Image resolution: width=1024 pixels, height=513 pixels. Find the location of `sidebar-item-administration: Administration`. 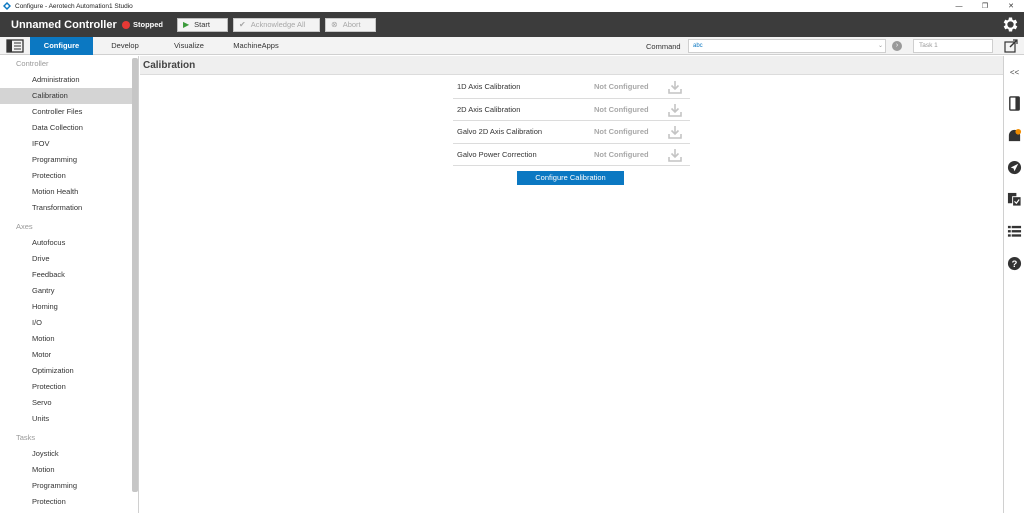

sidebar-item-administration: Administration is located at coordinates (66, 80).